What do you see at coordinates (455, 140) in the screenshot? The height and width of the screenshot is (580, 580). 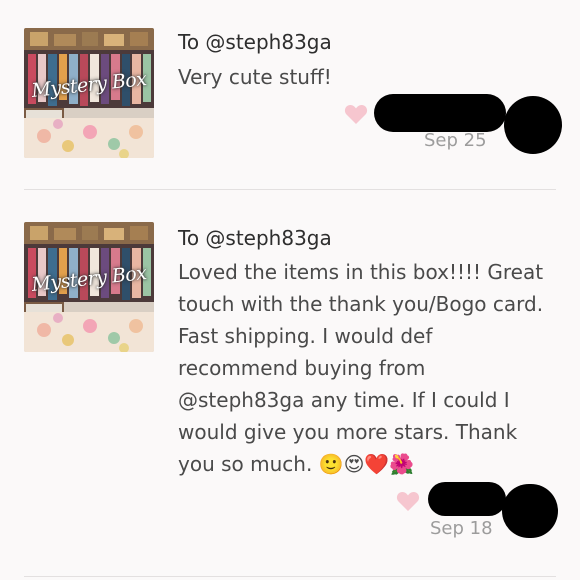 I see `review-date: Sep 25` at bounding box center [455, 140].